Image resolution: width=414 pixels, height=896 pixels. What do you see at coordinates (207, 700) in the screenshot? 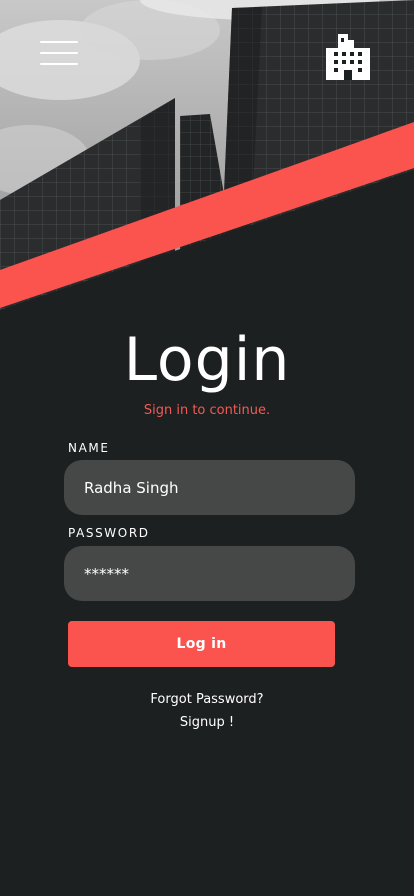
I see `forgot-password-link: Forgot Password?` at bounding box center [207, 700].